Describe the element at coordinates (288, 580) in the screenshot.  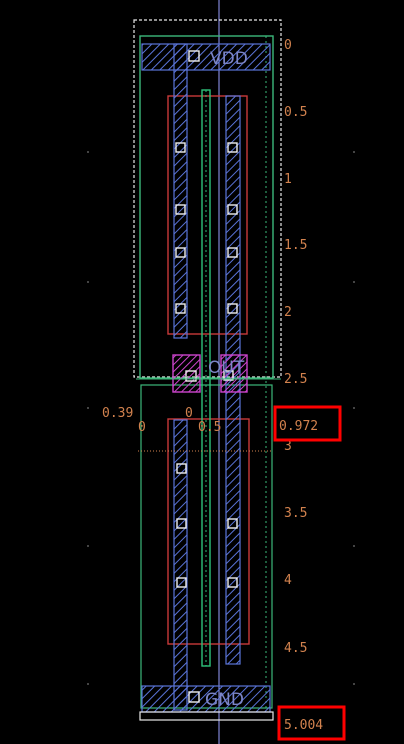
I see `ruler-label-4: 4` at that location.